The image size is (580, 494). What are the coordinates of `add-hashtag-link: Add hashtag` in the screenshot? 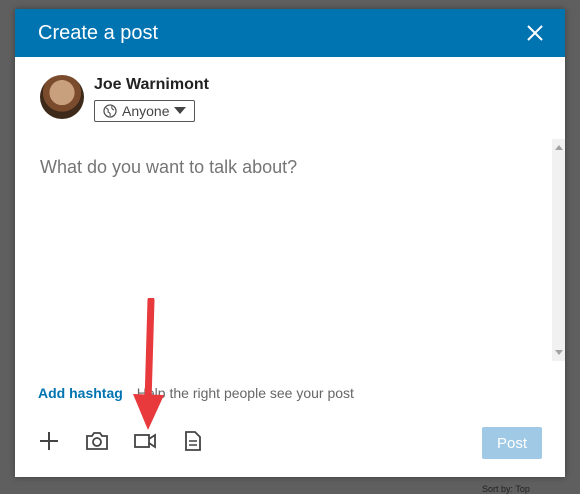 It's located at (80, 393).